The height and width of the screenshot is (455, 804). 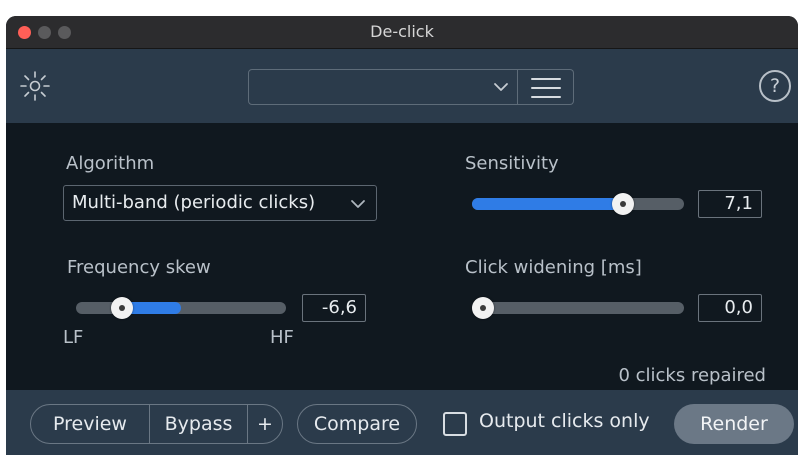 What do you see at coordinates (90, 424) in the screenshot?
I see `preview-button: Preview` at bounding box center [90, 424].